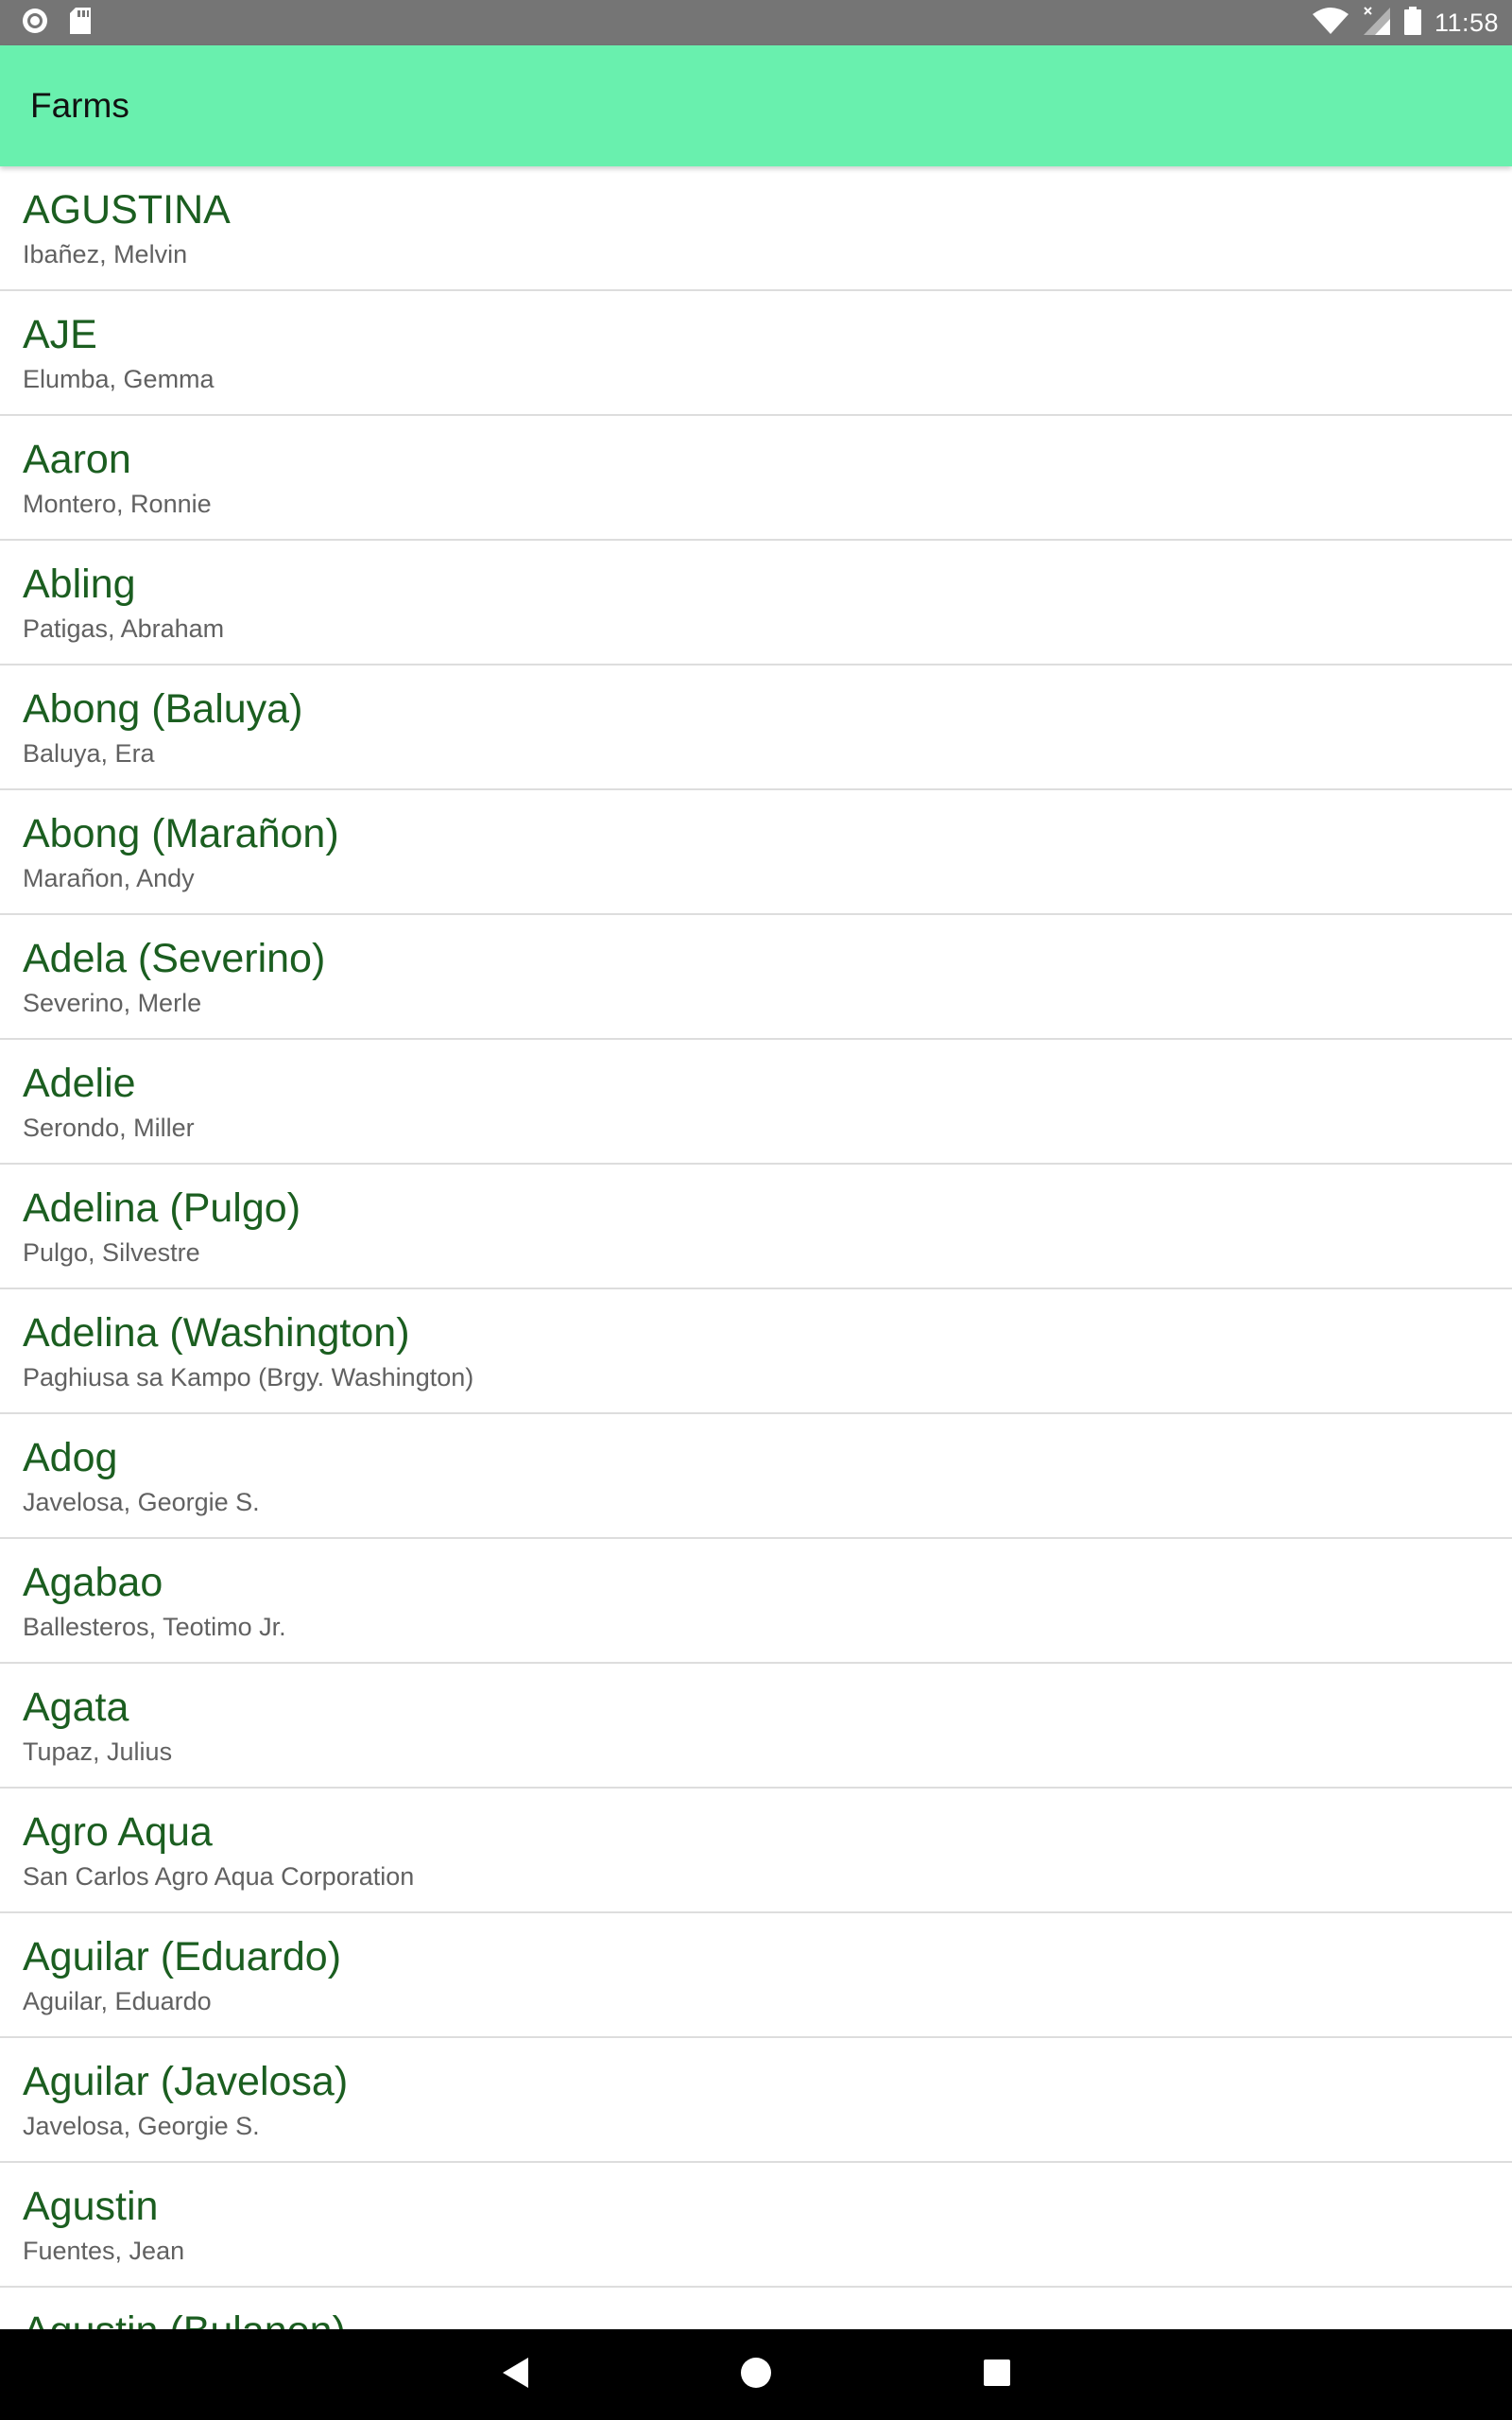 The image size is (1512, 2420). What do you see at coordinates (756, 1227) in the screenshot?
I see `list-item: Adelina (Pulgo) Pulgo, Silvestre` at bounding box center [756, 1227].